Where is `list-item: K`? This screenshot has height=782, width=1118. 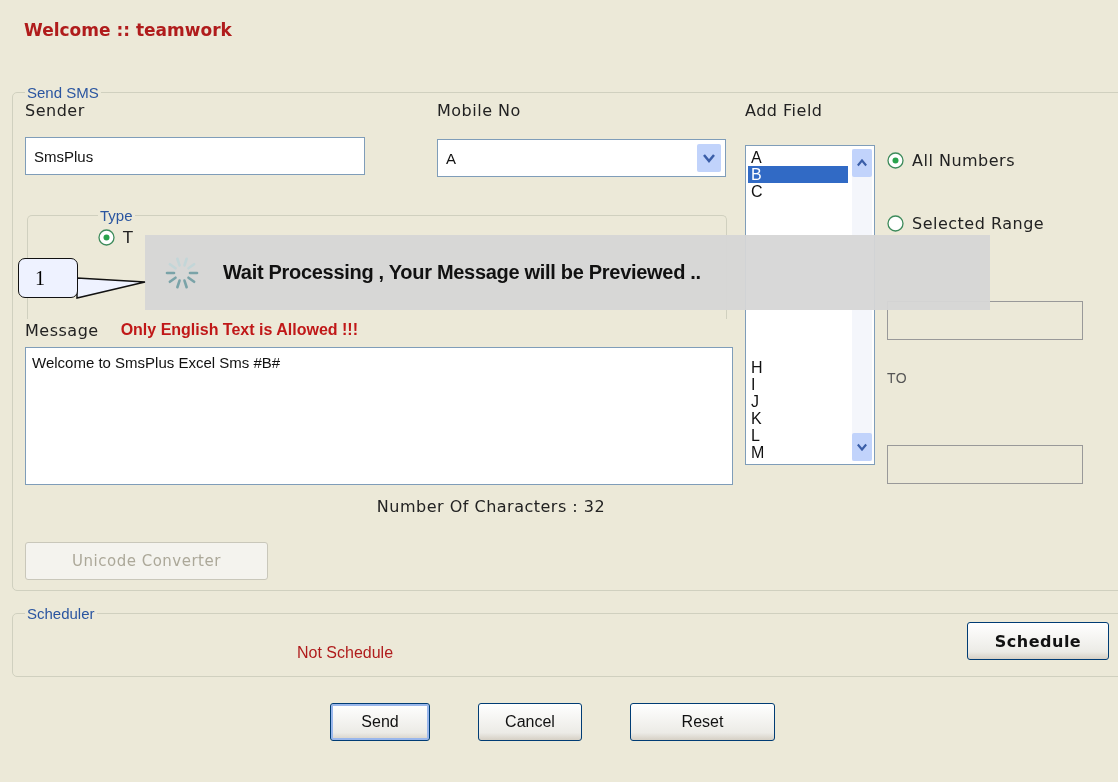
list-item: K is located at coordinates (798, 418).